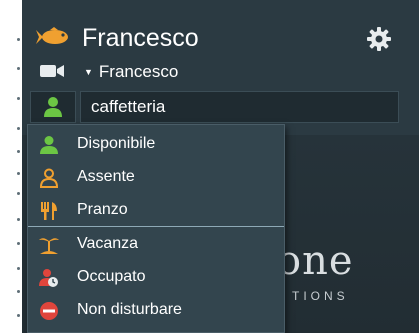 The width and height of the screenshot is (419, 333). Describe the element at coordinates (239, 107) in the screenshot. I see `status-message-input` at that location.